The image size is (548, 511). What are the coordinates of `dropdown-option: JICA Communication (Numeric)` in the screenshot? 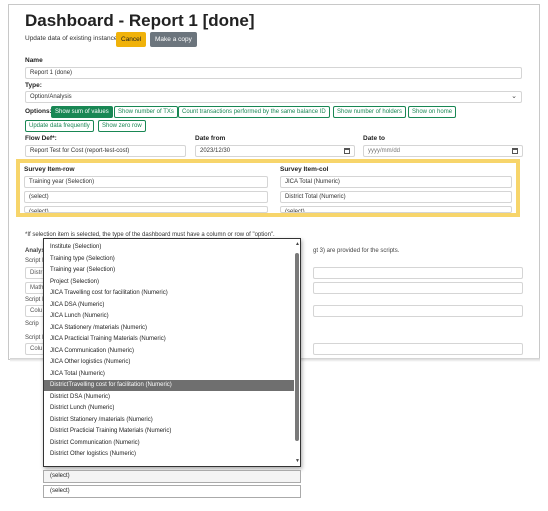 It's located at (169, 351).